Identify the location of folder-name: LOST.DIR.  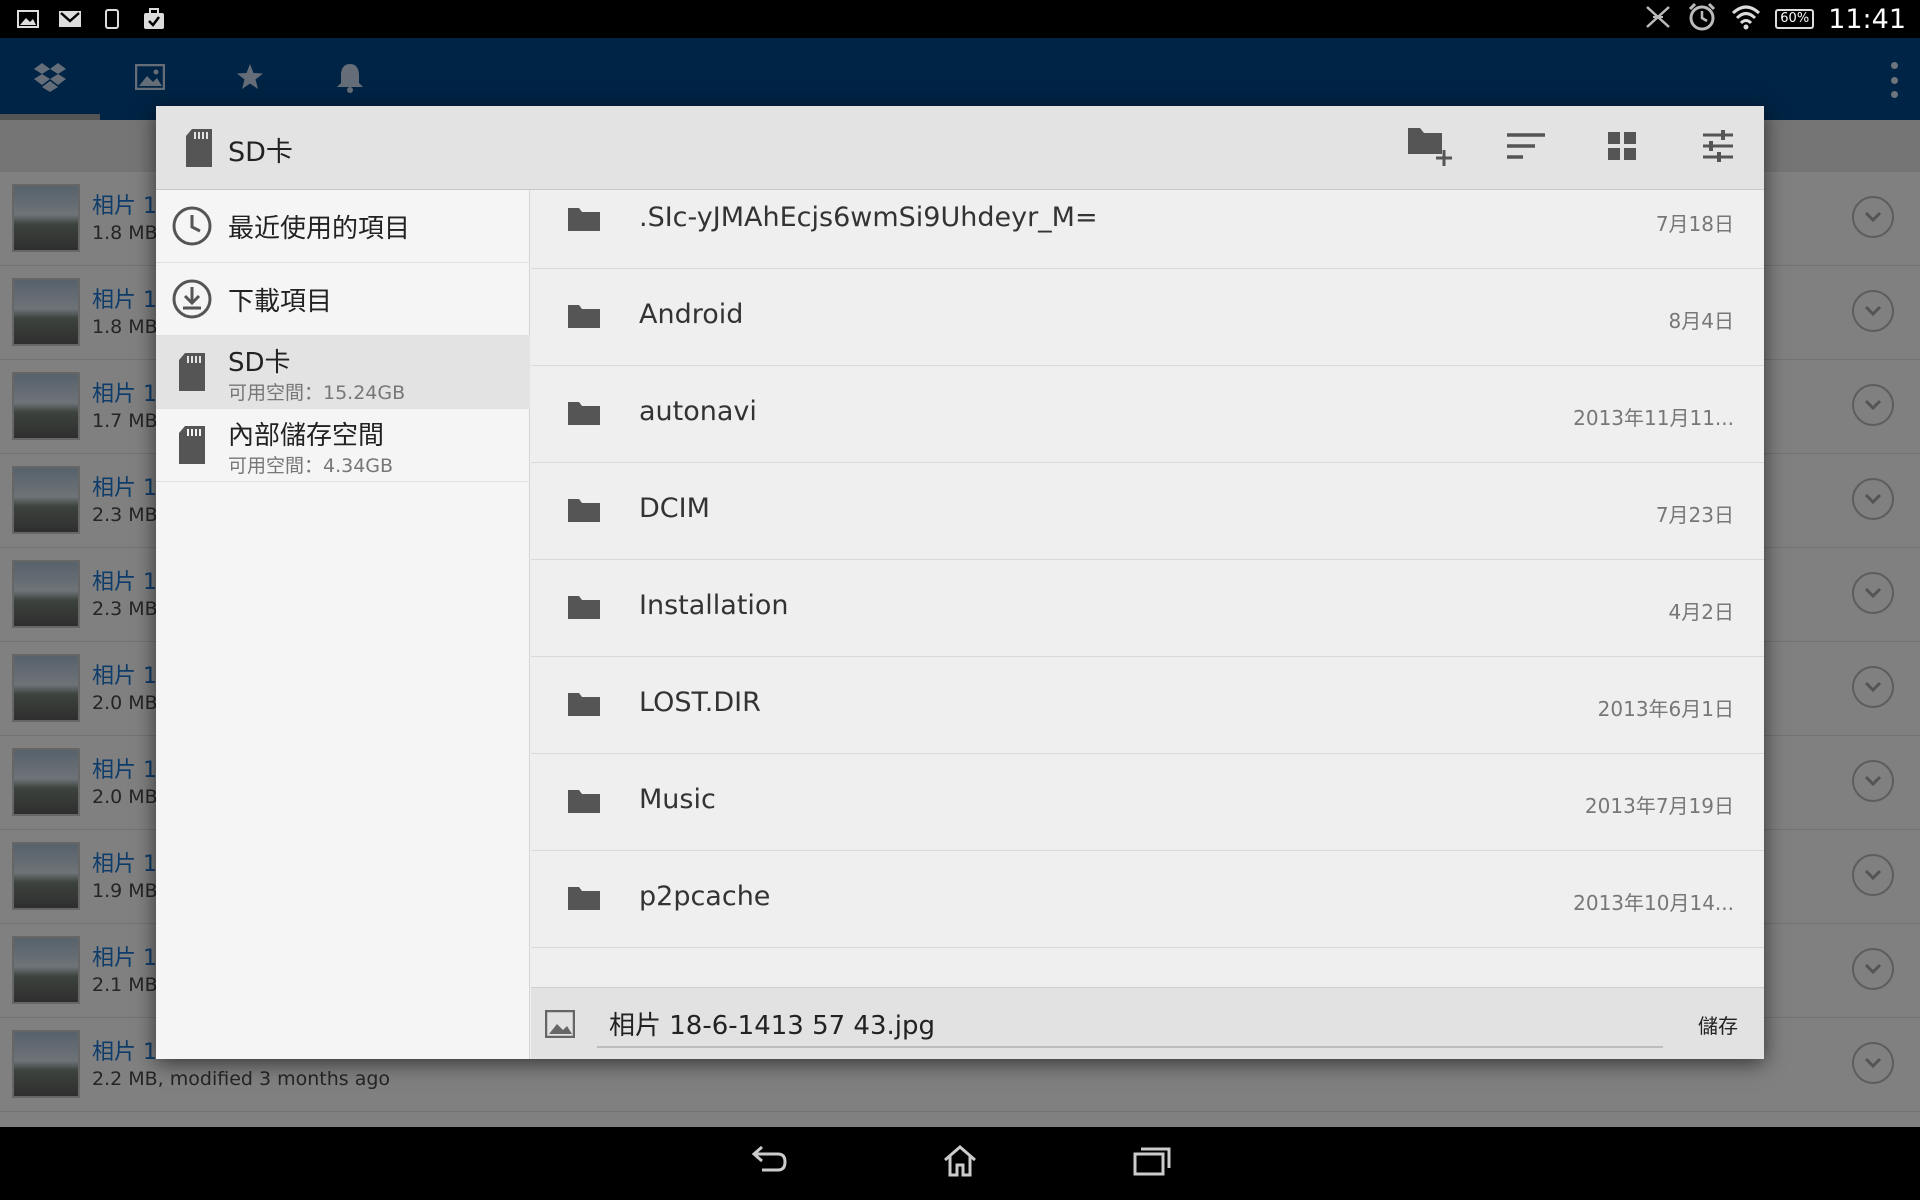
(700, 702).